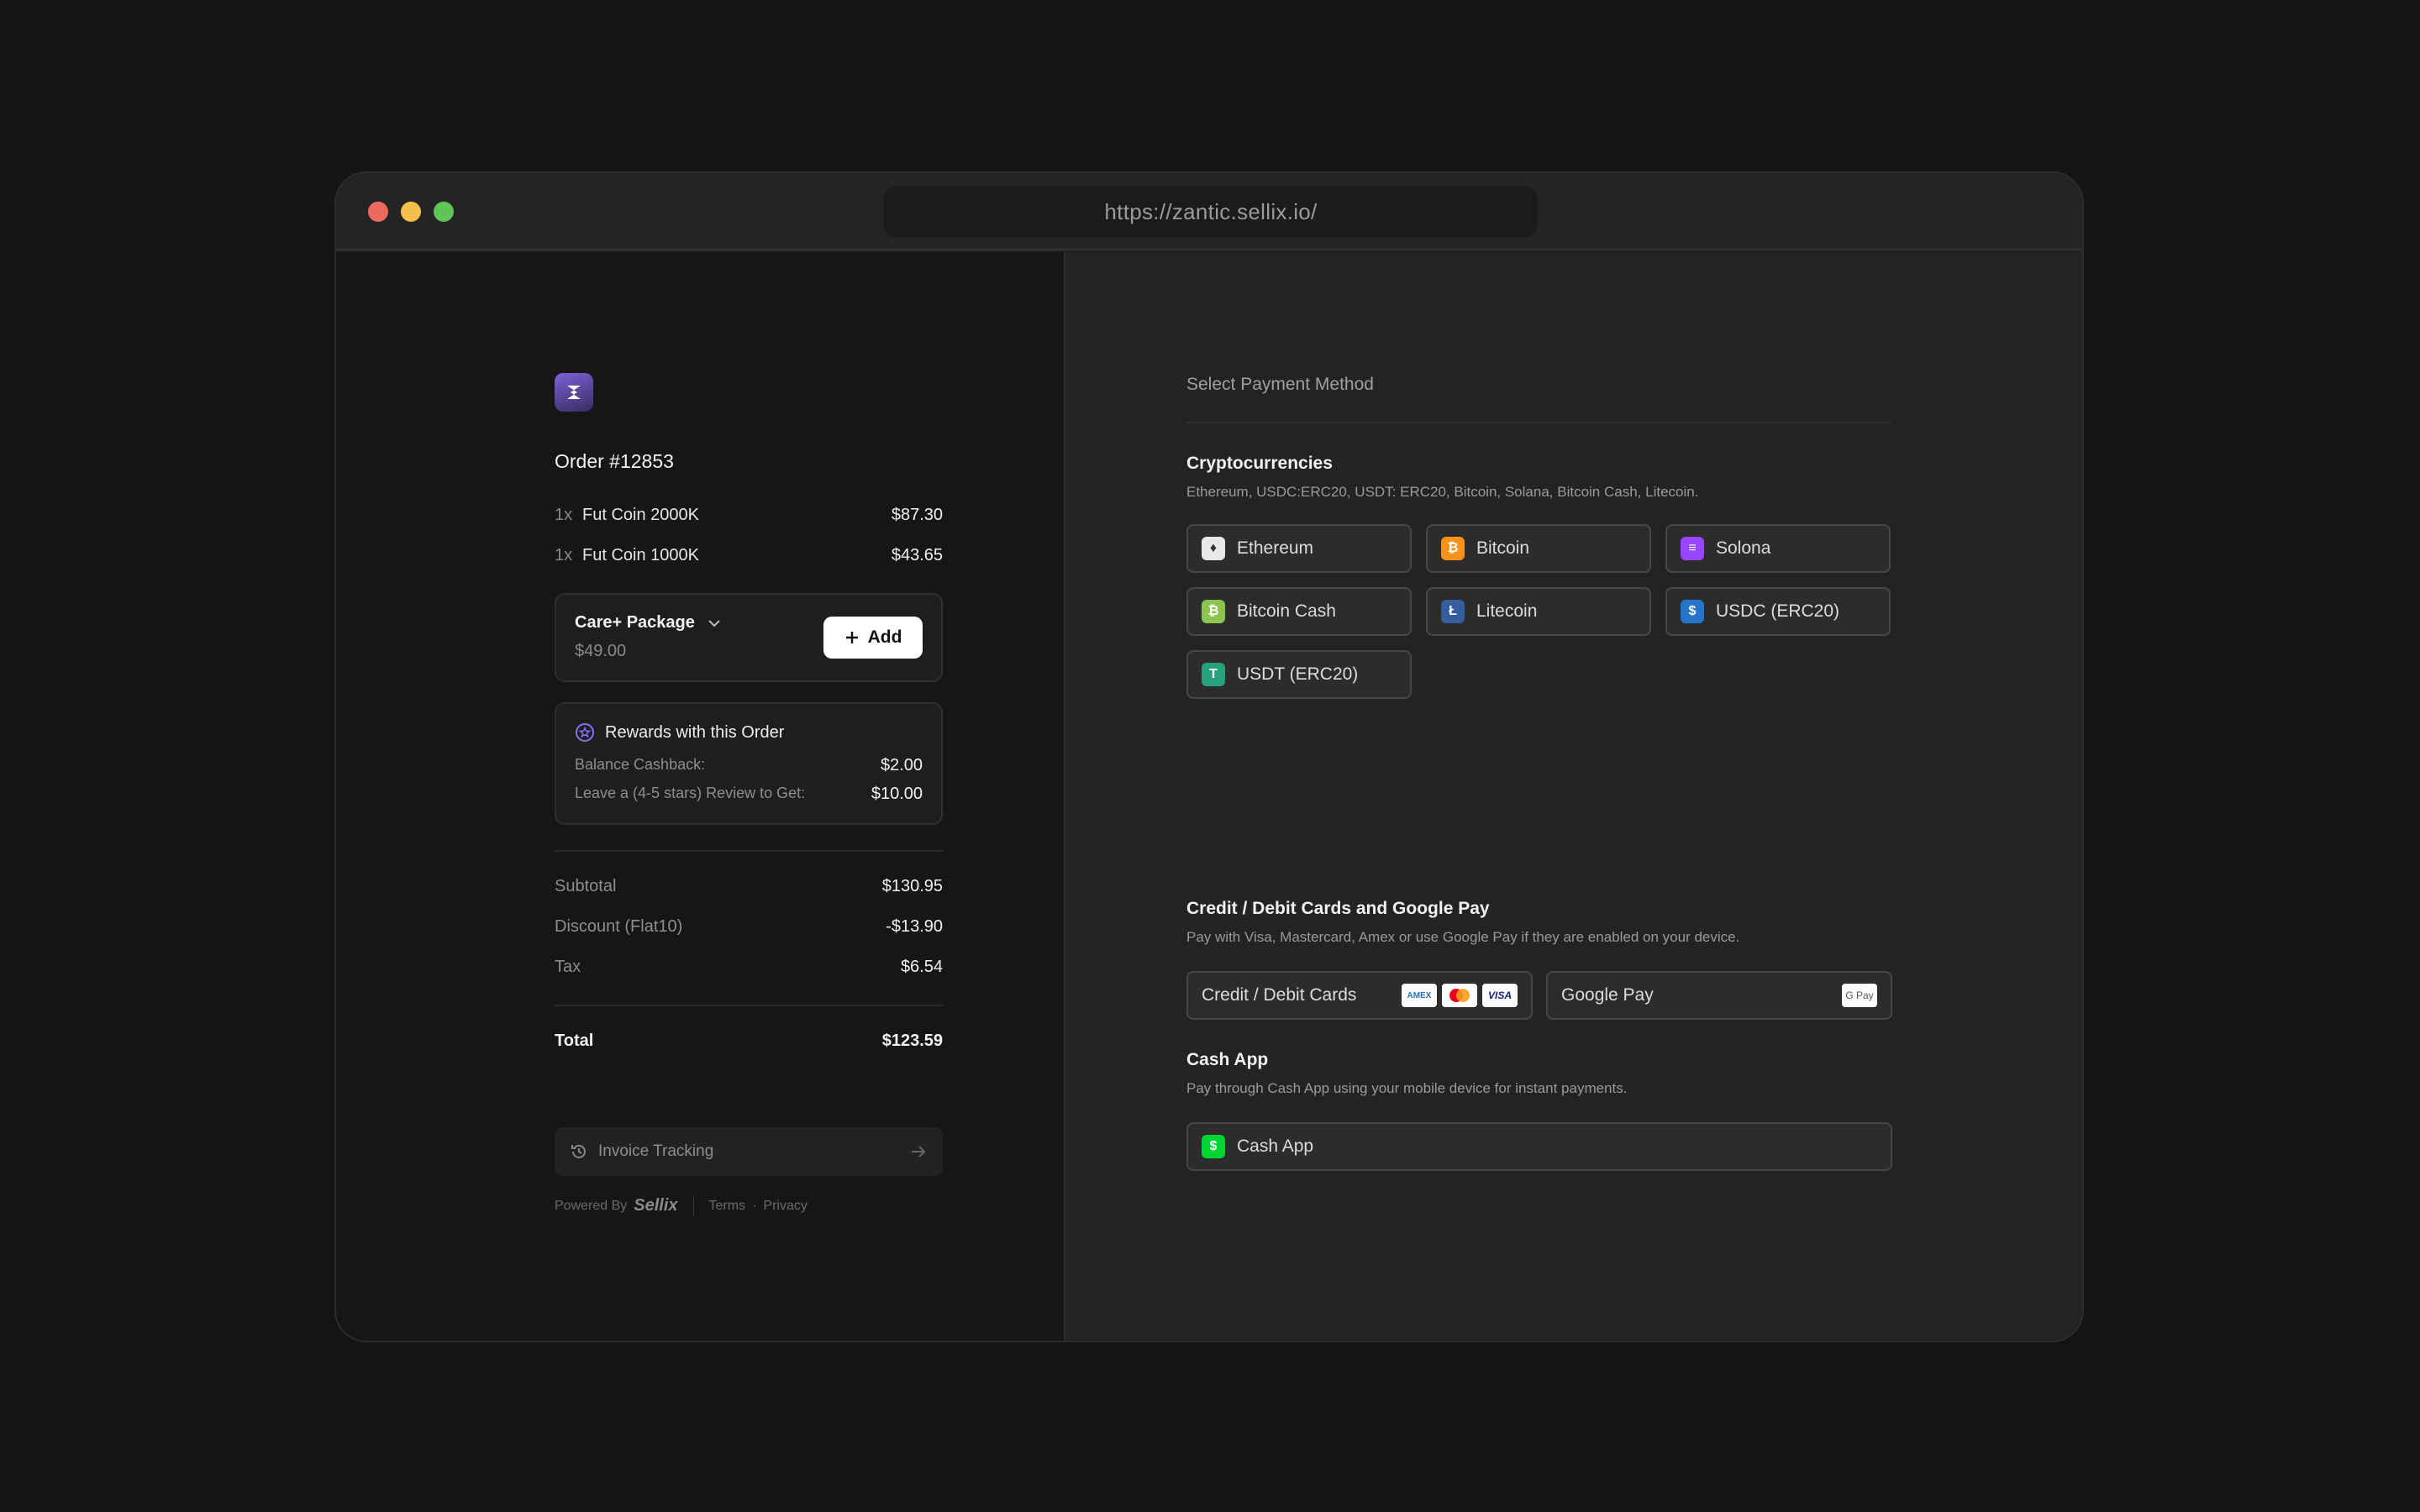 The width and height of the screenshot is (2420, 1512). What do you see at coordinates (785, 1206) in the screenshot?
I see `privacy-link: Privacy` at bounding box center [785, 1206].